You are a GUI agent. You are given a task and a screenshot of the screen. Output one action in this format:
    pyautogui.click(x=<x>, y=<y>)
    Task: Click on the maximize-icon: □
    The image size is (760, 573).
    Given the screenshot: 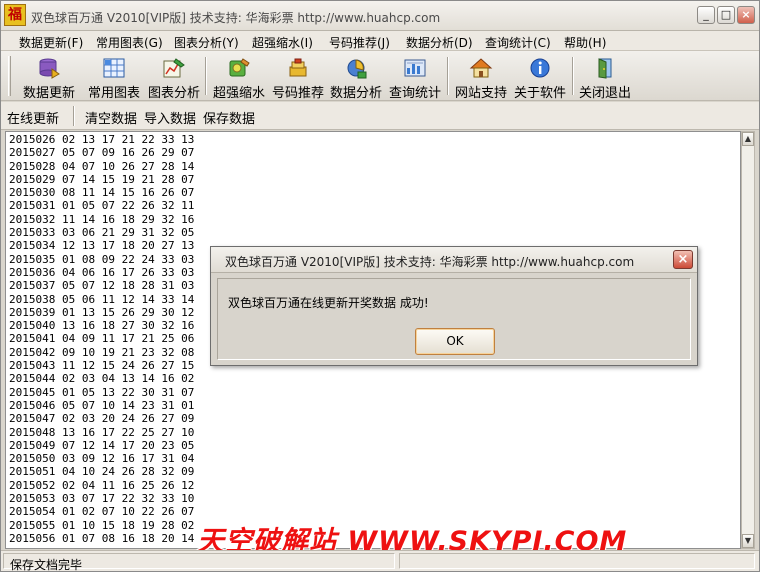 What is the action you would take?
    pyautogui.click(x=726, y=14)
    